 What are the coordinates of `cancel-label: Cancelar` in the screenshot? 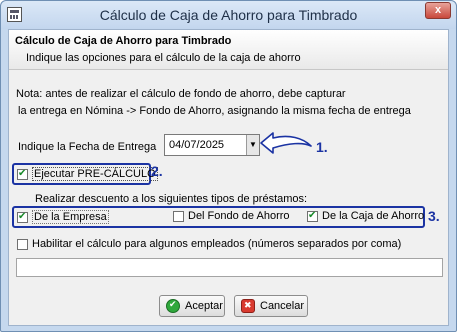 It's located at (282, 306).